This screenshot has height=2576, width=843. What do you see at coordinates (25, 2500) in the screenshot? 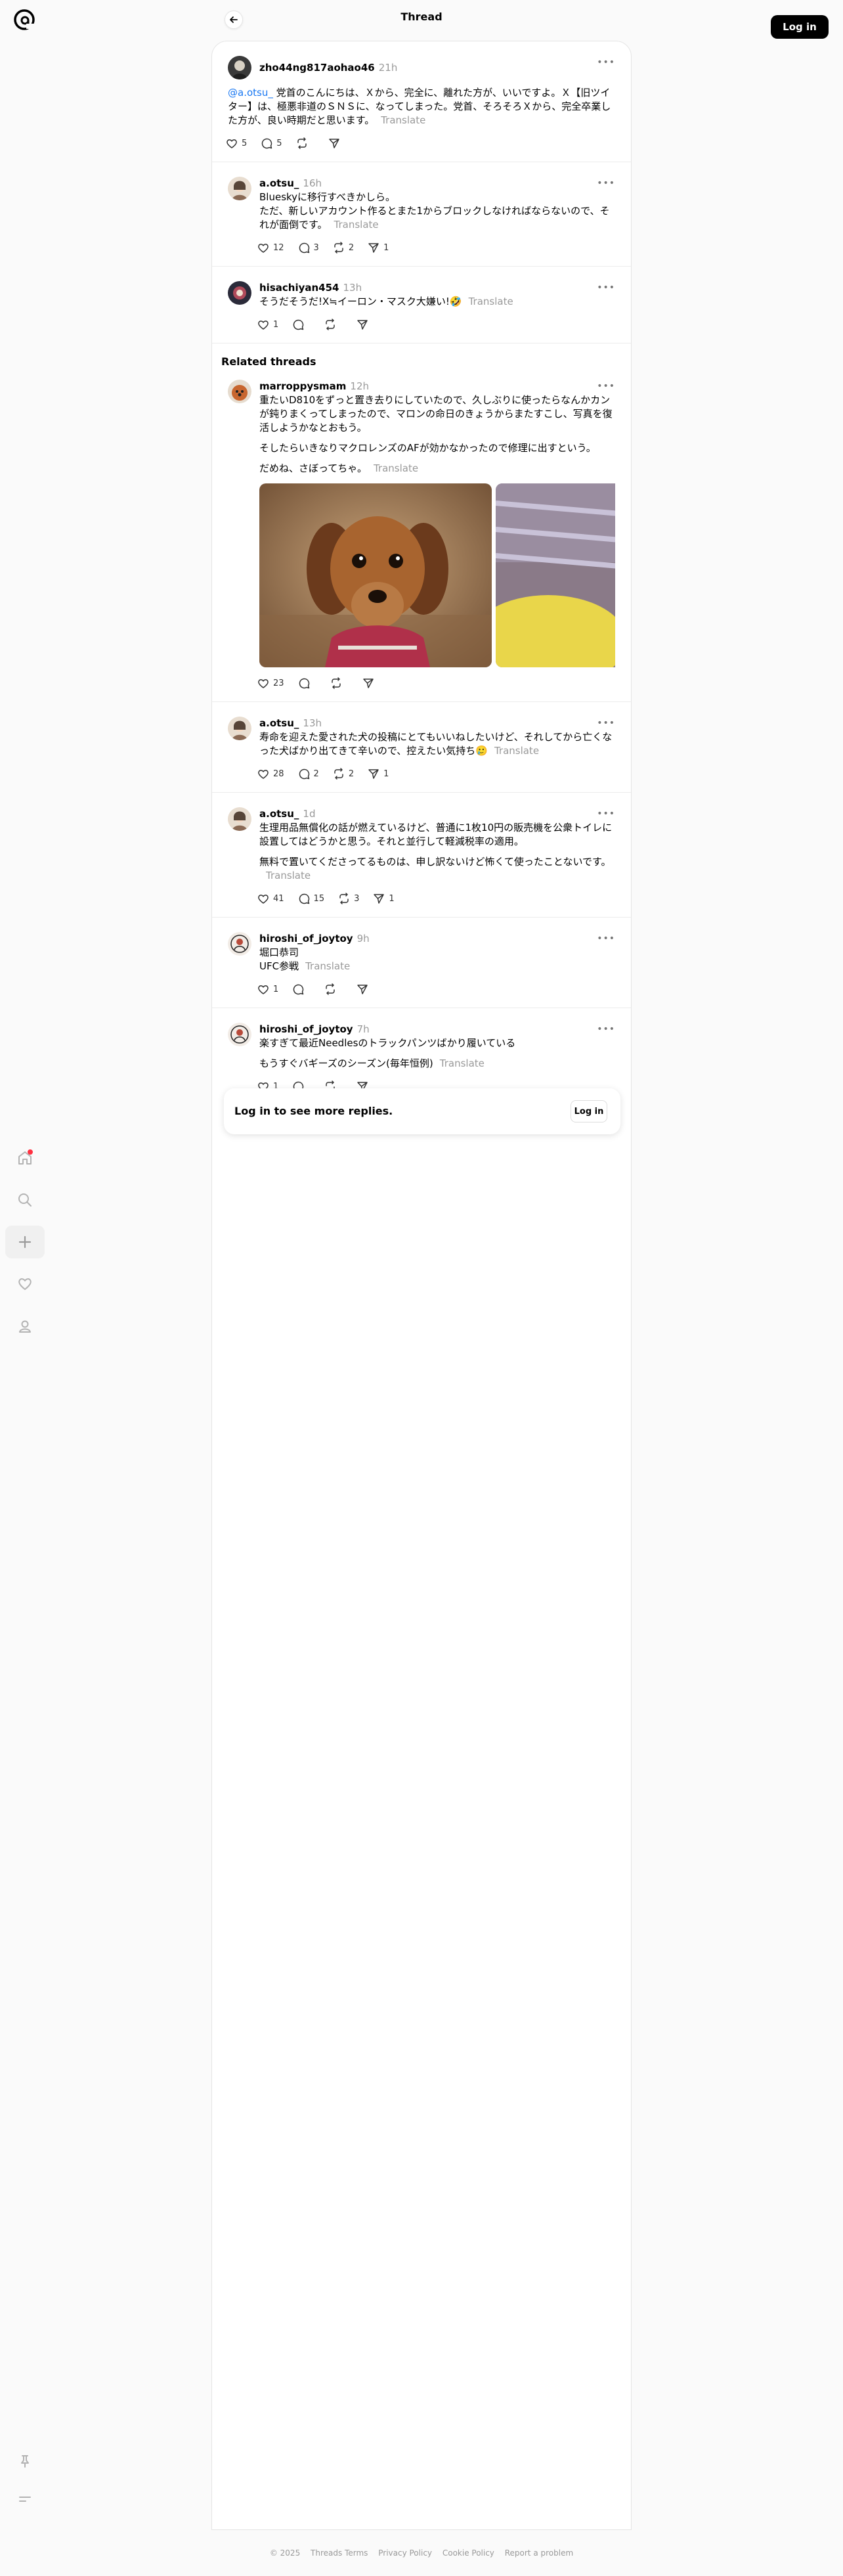
I see `nav-menu` at bounding box center [25, 2500].